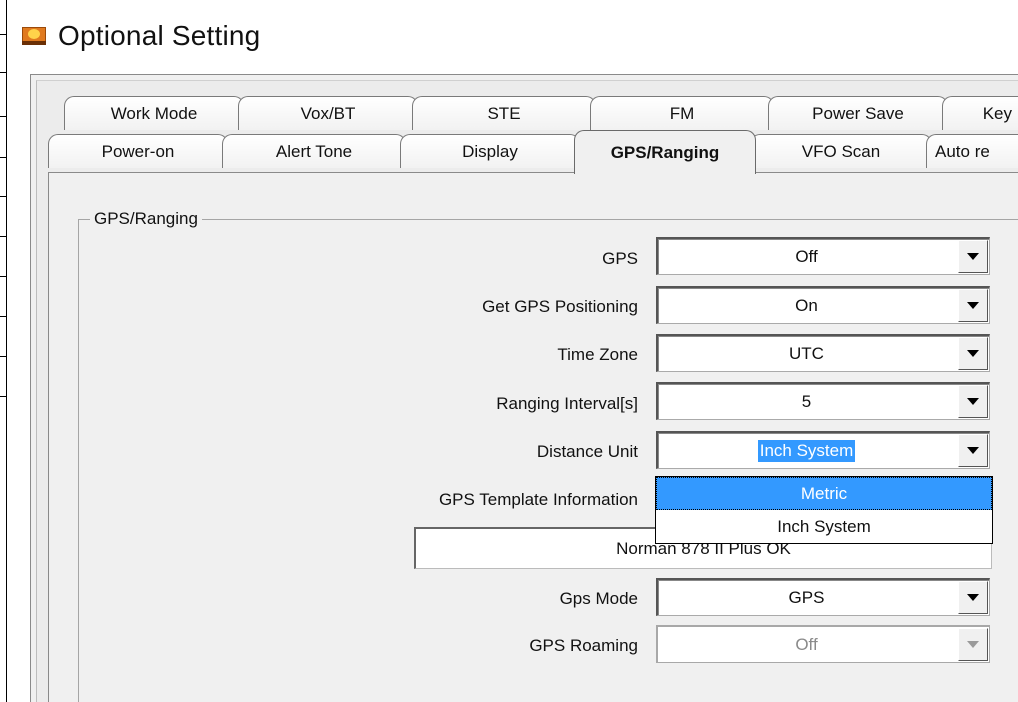 This screenshot has height=702, width=1018. Describe the element at coordinates (587, 451) in the screenshot. I see `distance-unit-label: Distance Unit` at that location.